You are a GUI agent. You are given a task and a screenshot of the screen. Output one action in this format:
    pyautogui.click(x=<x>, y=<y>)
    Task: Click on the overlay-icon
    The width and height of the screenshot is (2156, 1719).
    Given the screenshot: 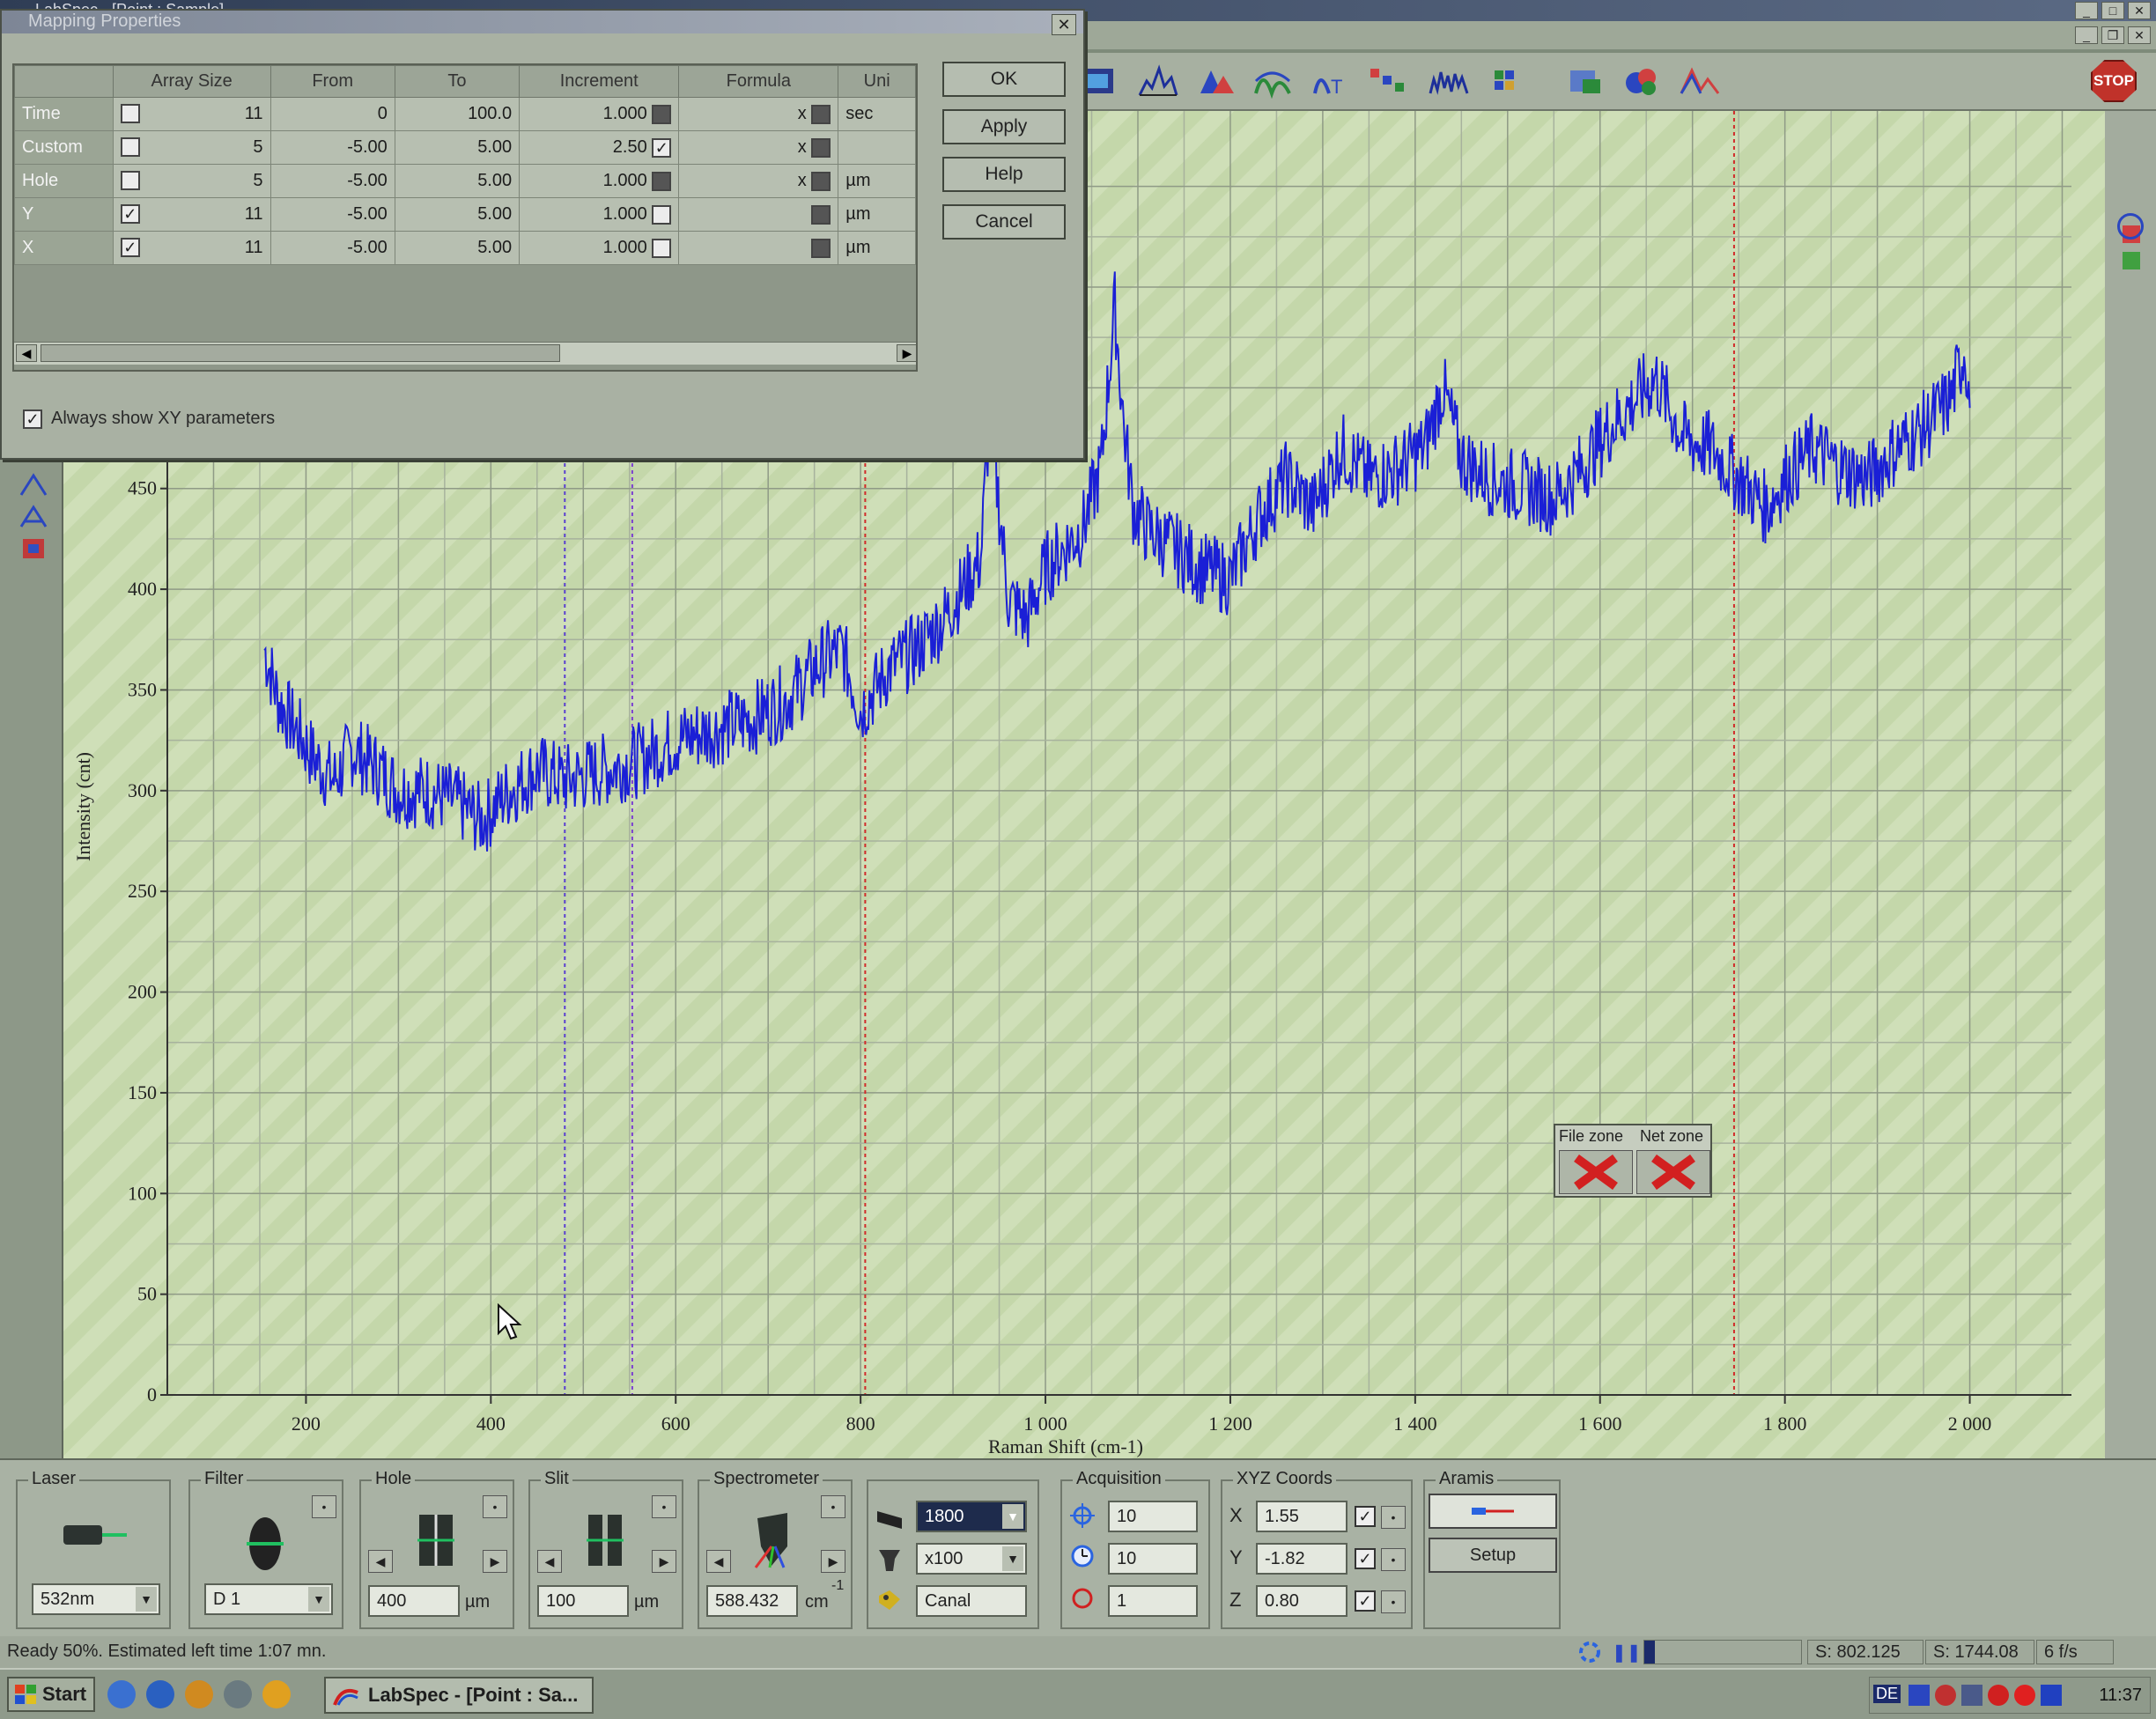 What is the action you would take?
    pyautogui.click(x=1700, y=81)
    